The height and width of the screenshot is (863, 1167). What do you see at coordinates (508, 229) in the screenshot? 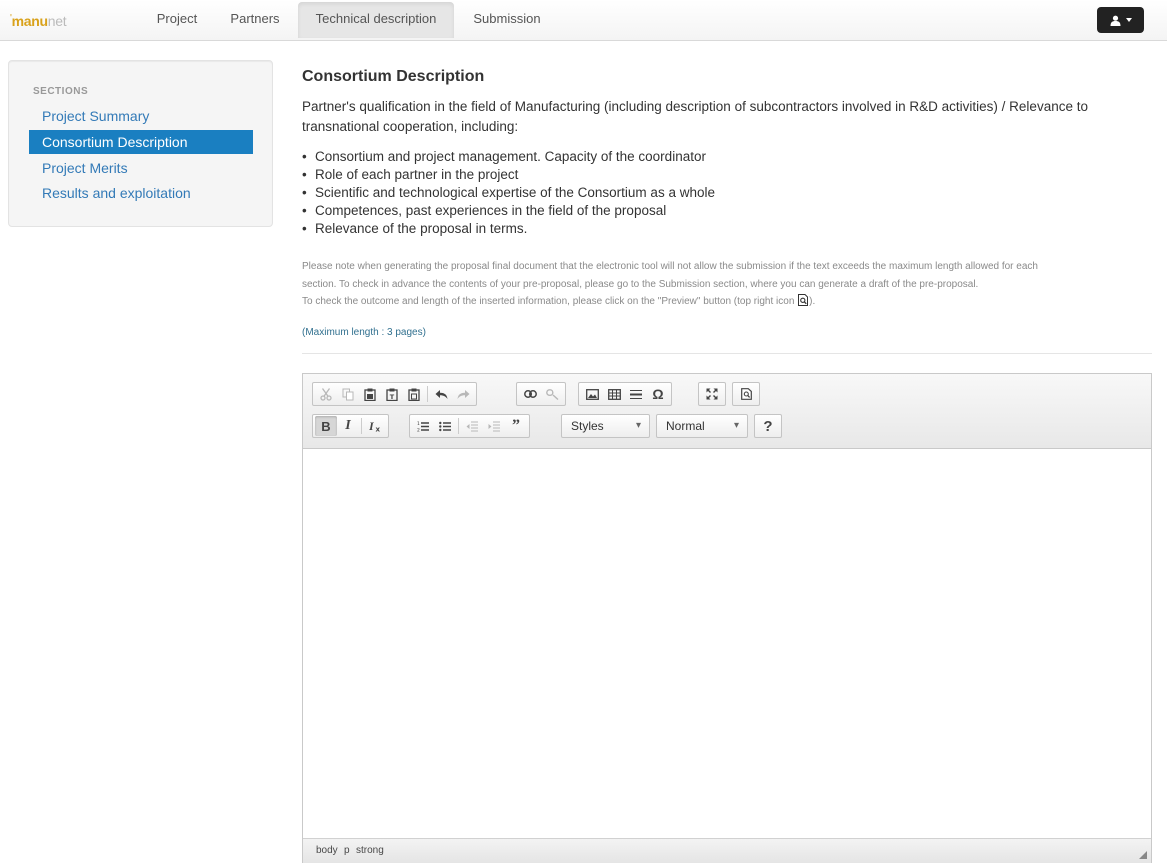
I see `list-item: Relevance of the proposal in terms.` at bounding box center [508, 229].